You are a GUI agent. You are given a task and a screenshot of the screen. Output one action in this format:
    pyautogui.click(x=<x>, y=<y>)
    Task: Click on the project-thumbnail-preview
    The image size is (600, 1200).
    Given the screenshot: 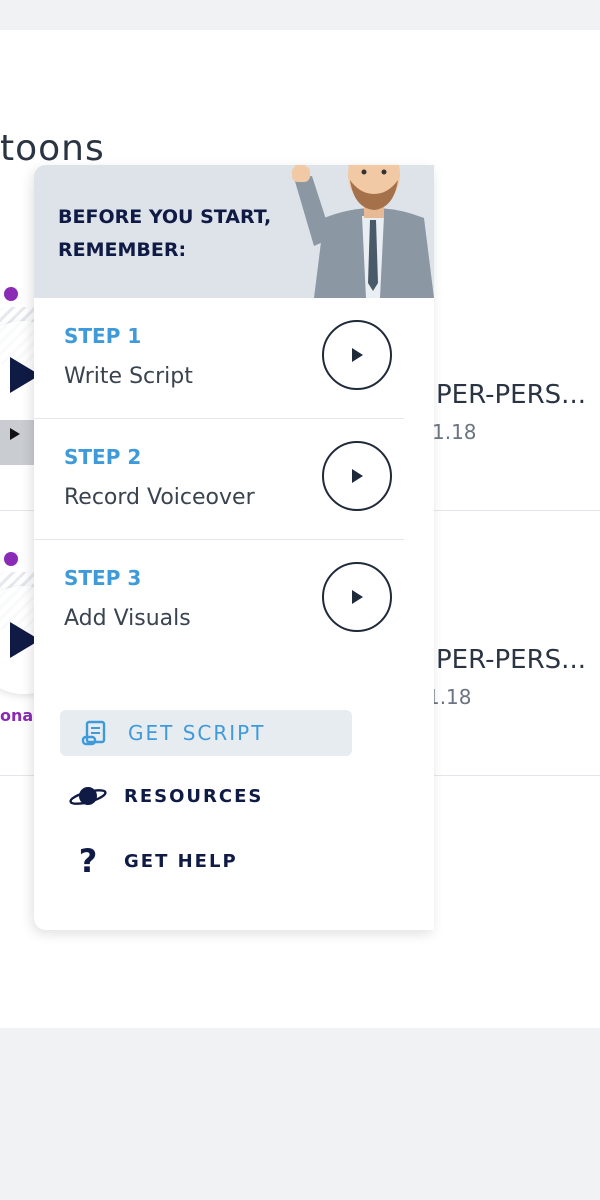 What is the action you would take?
    pyautogui.click(x=17, y=442)
    